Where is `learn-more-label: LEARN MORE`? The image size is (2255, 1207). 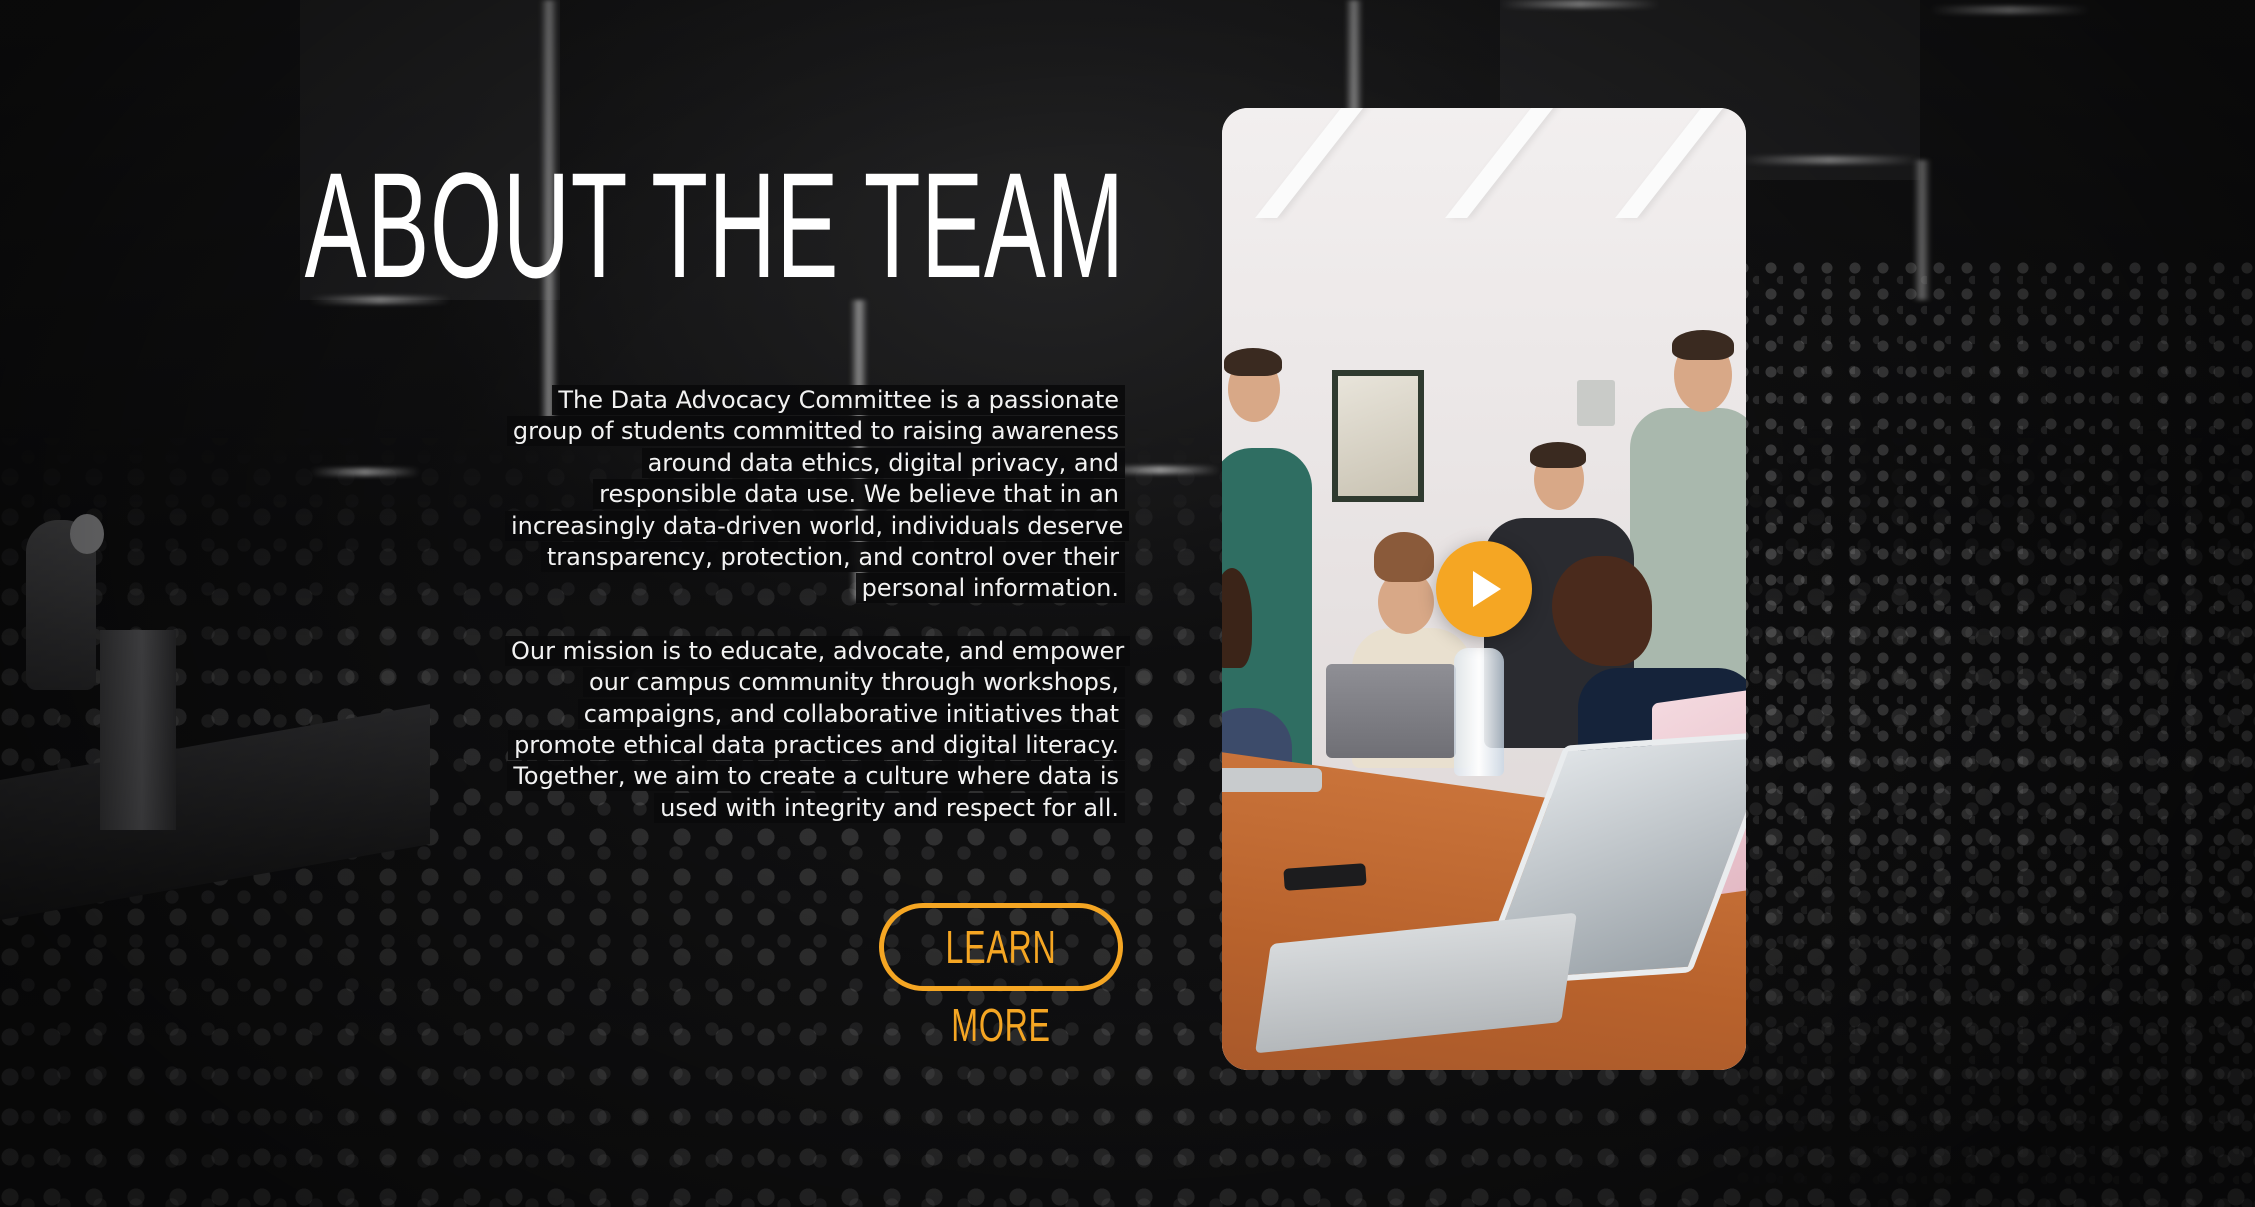
learn-more-label: LEARN MORE is located at coordinates (1001, 986).